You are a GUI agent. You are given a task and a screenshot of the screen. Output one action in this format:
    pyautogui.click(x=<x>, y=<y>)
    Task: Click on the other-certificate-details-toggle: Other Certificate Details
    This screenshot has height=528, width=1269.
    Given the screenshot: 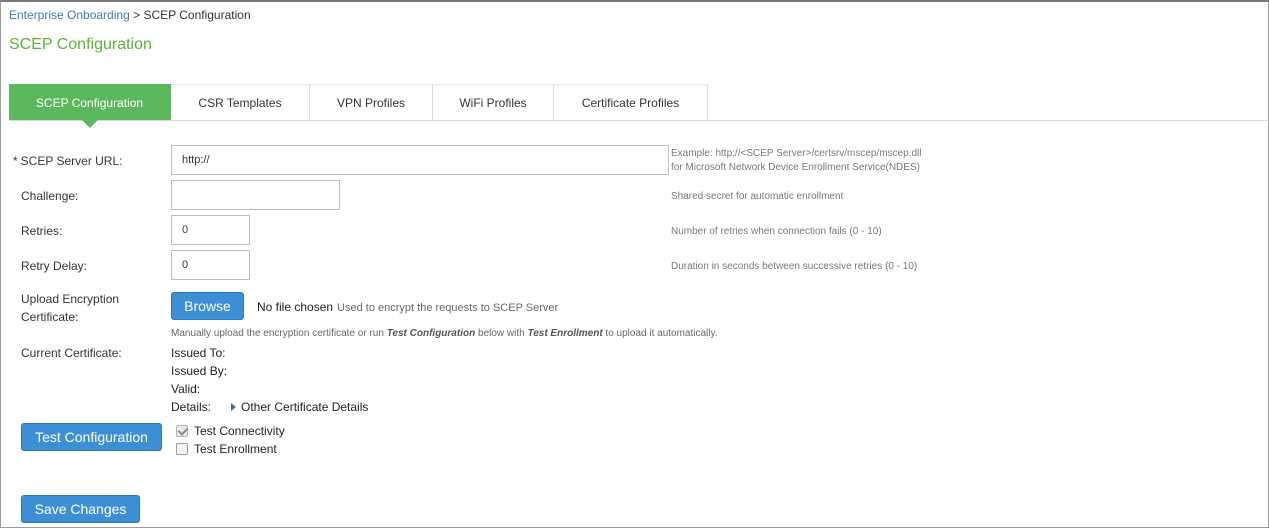 What is the action you would take?
    pyautogui.click(x=289, y=407)
    